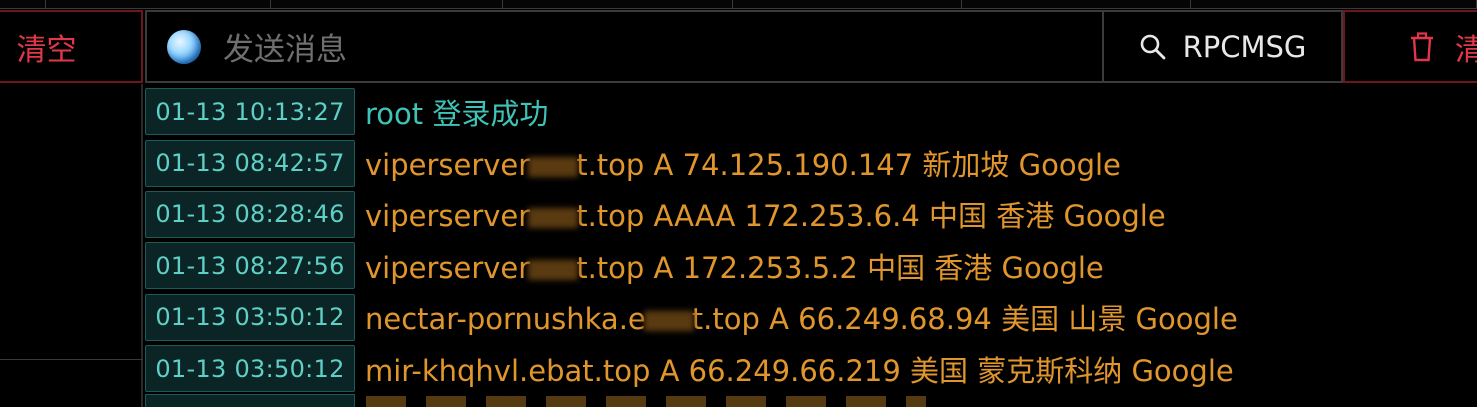  I want to click on clear-log-label: 清, so click(1466, 50).